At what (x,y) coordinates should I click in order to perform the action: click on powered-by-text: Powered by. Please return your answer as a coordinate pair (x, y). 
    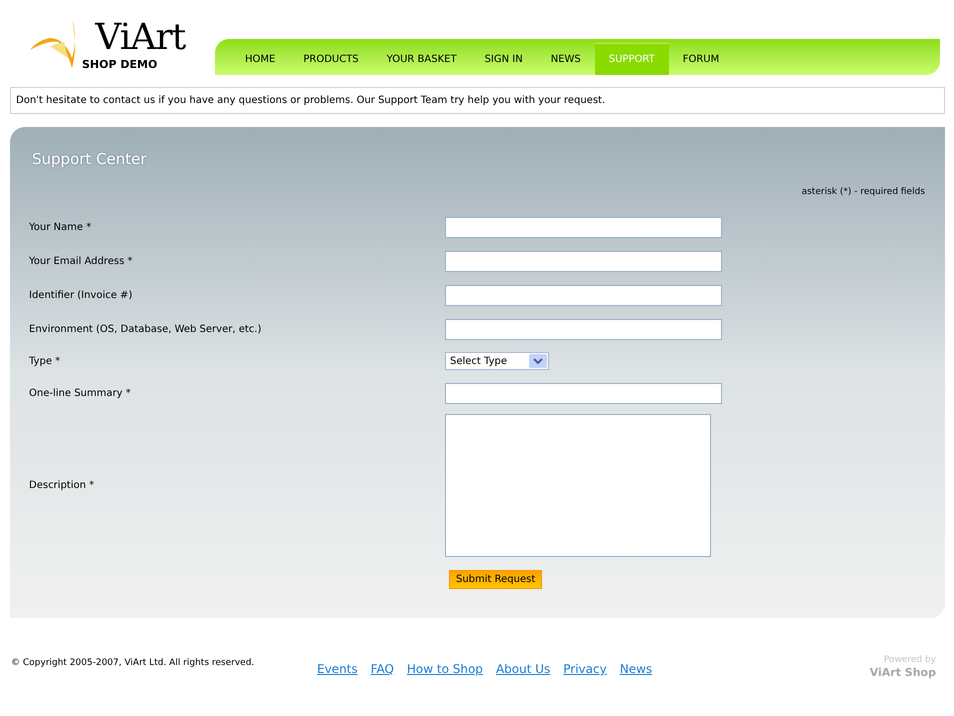
    Looking at the image, I should click on (910, 660).